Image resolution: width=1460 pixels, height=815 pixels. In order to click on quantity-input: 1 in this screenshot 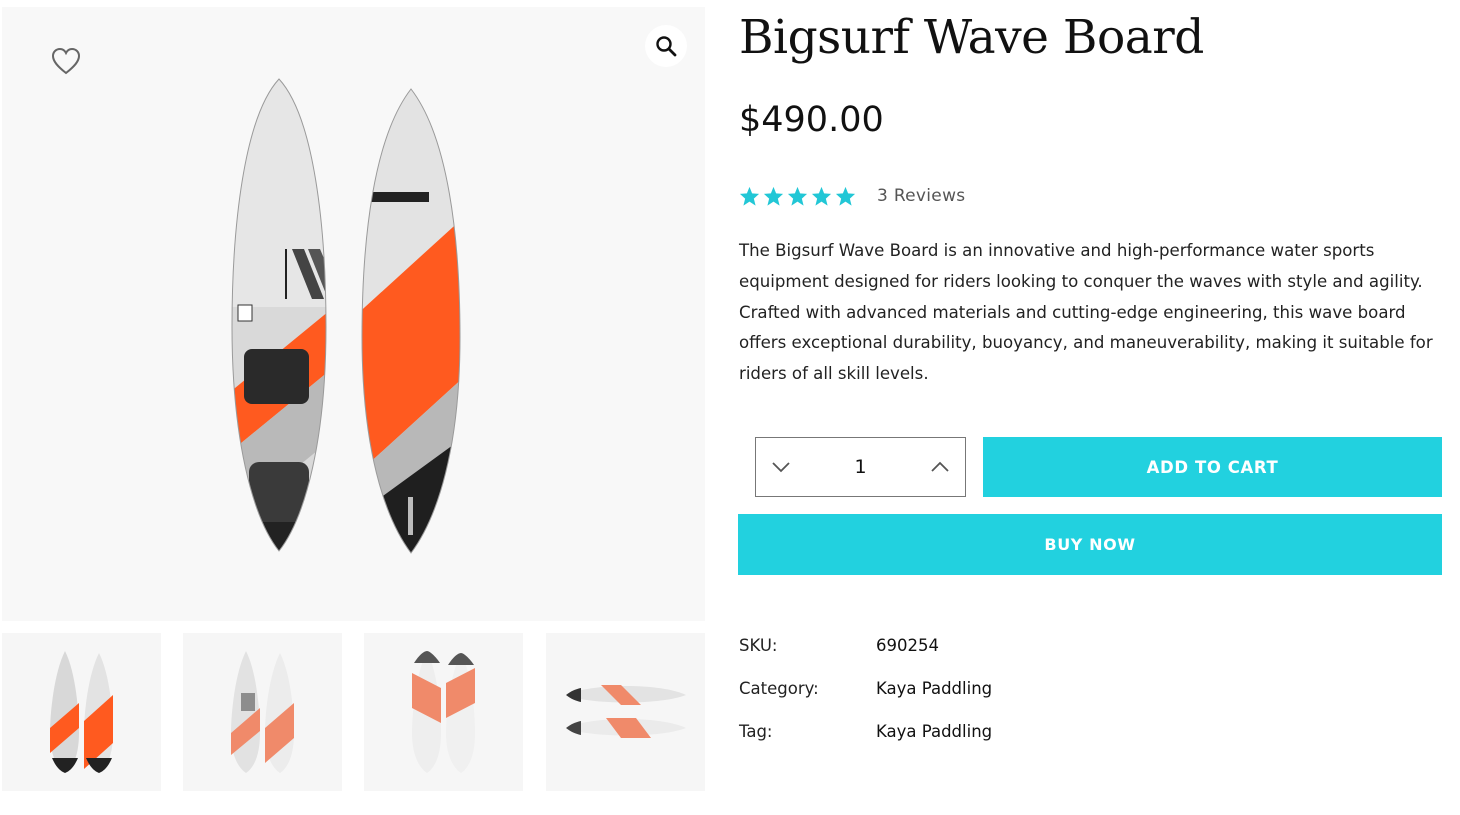, I will do `click(861, 467)`.